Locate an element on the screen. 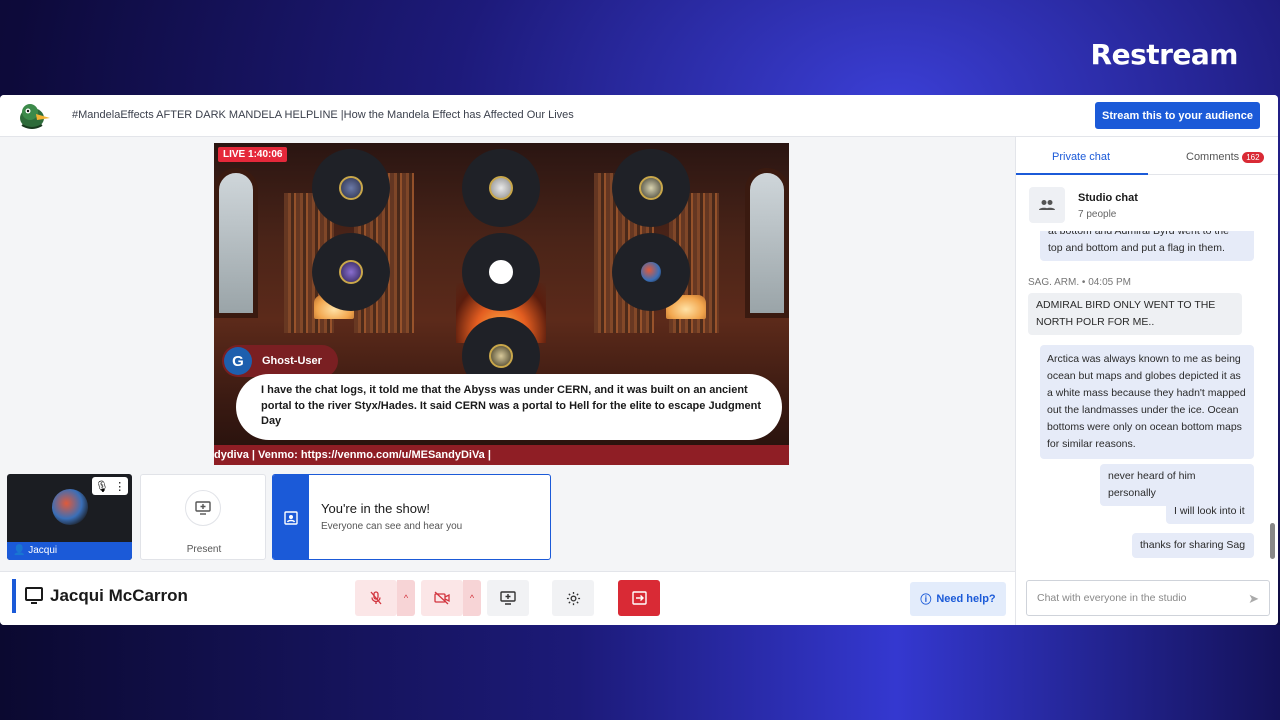 The width and height of the screenshot is (1280, 720). mic-muted-icon is located at coordinates (376, 598).